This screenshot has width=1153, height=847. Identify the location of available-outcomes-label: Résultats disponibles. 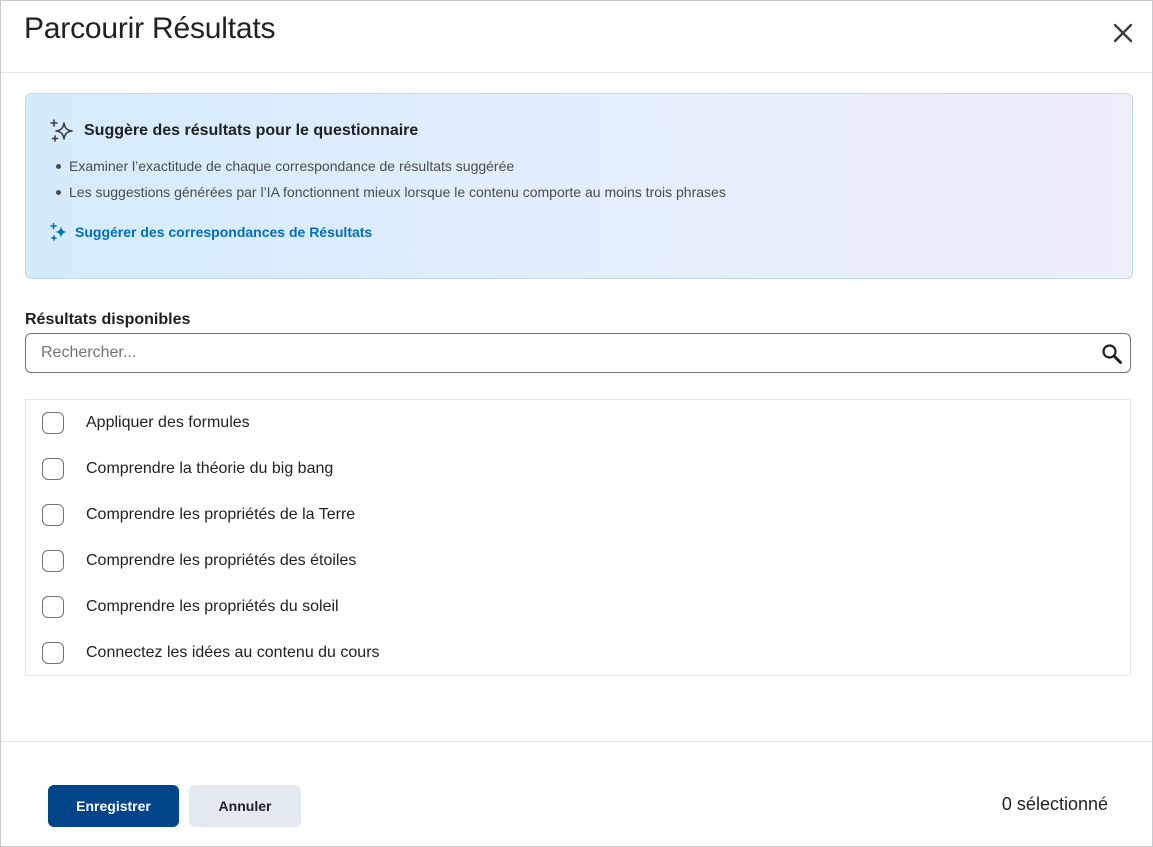
(108, 319).